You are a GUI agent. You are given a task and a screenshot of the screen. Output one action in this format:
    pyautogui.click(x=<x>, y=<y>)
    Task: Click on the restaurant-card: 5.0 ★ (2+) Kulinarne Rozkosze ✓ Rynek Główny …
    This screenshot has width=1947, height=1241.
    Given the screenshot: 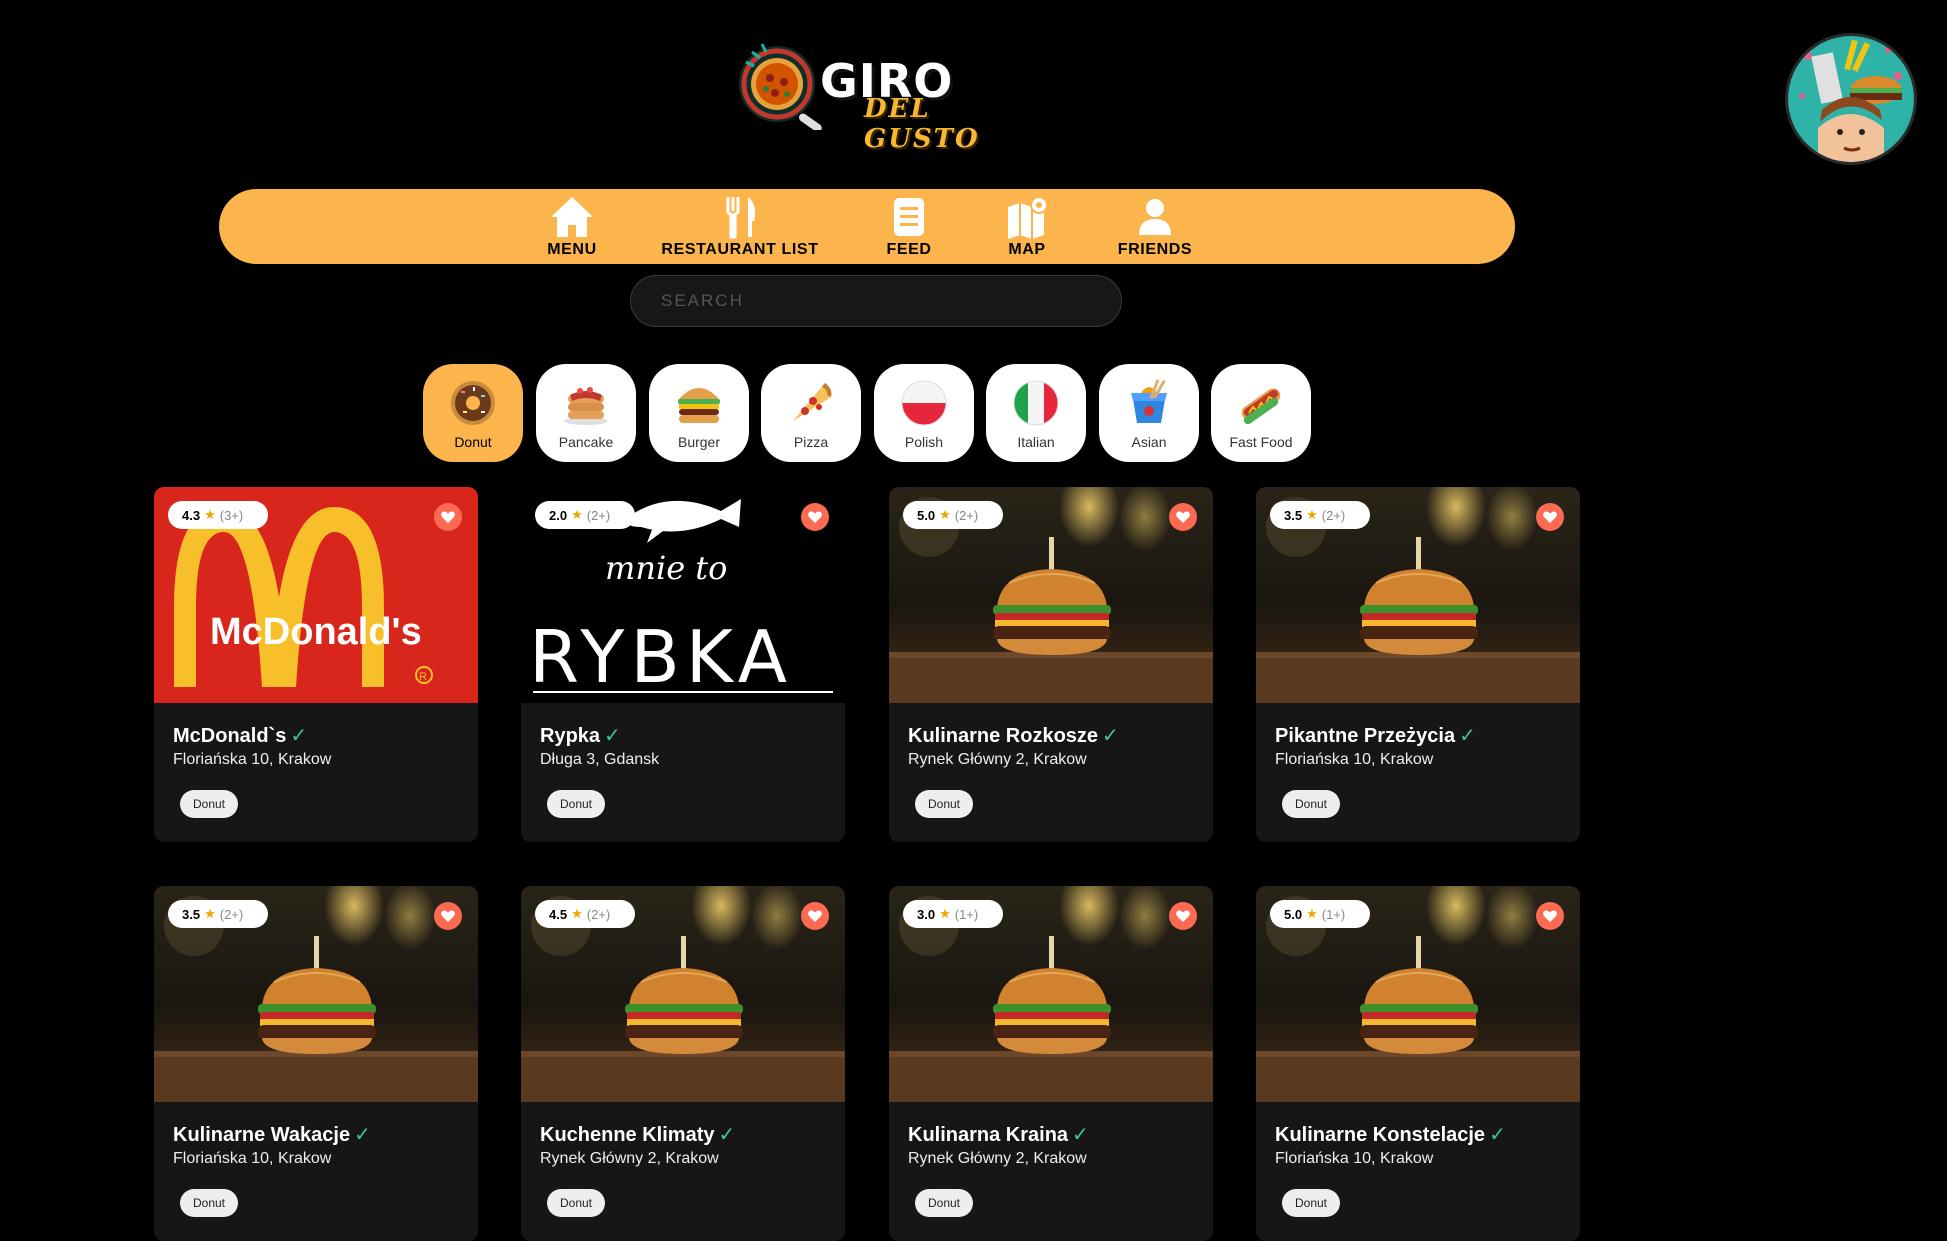 What is the action you would take?
    pyautogui.click(x=1051, y=664)
    